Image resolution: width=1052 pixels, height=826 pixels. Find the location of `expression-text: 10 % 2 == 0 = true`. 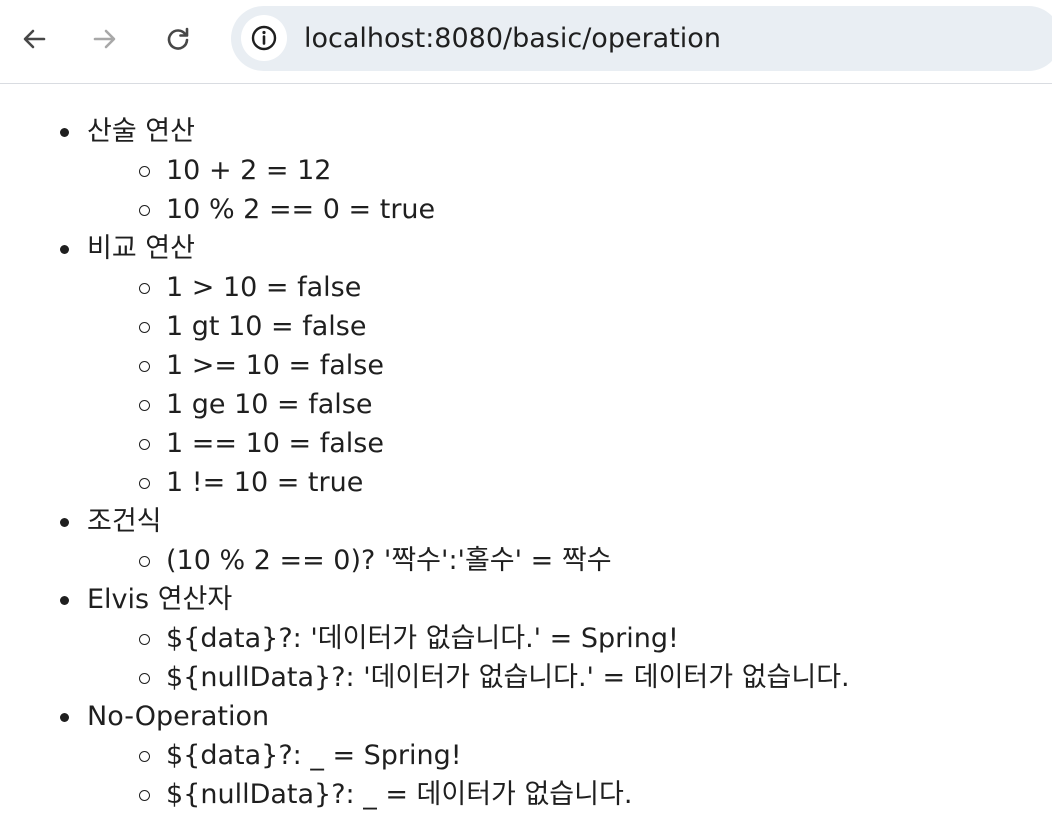

expression-text: 10 % 2 == 0 = true is located at coordinates (301, 209).